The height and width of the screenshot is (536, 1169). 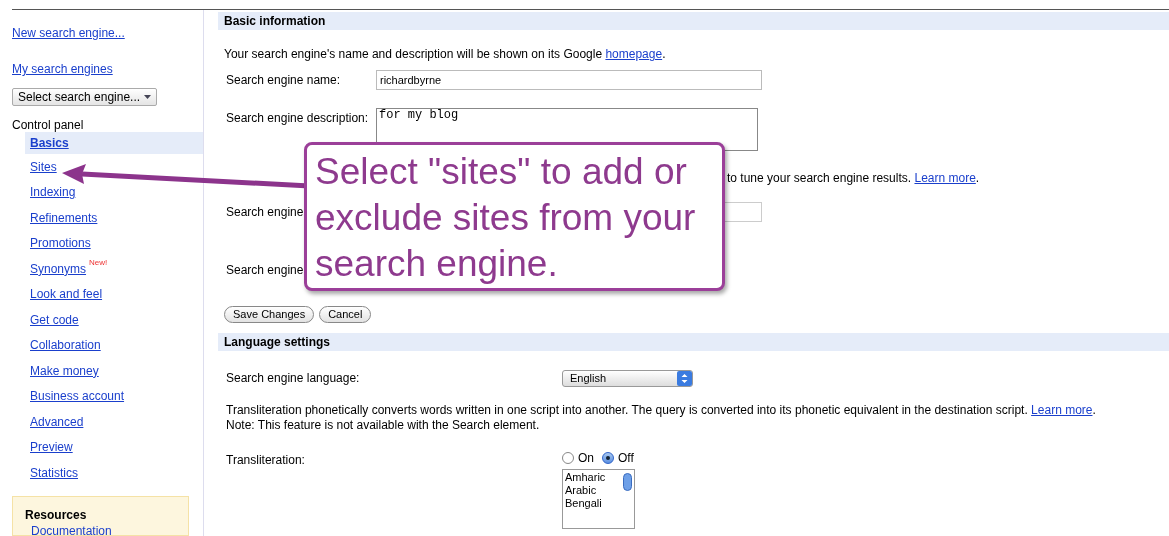 I want to click on new-label: New!, so click(x=98, y=263).